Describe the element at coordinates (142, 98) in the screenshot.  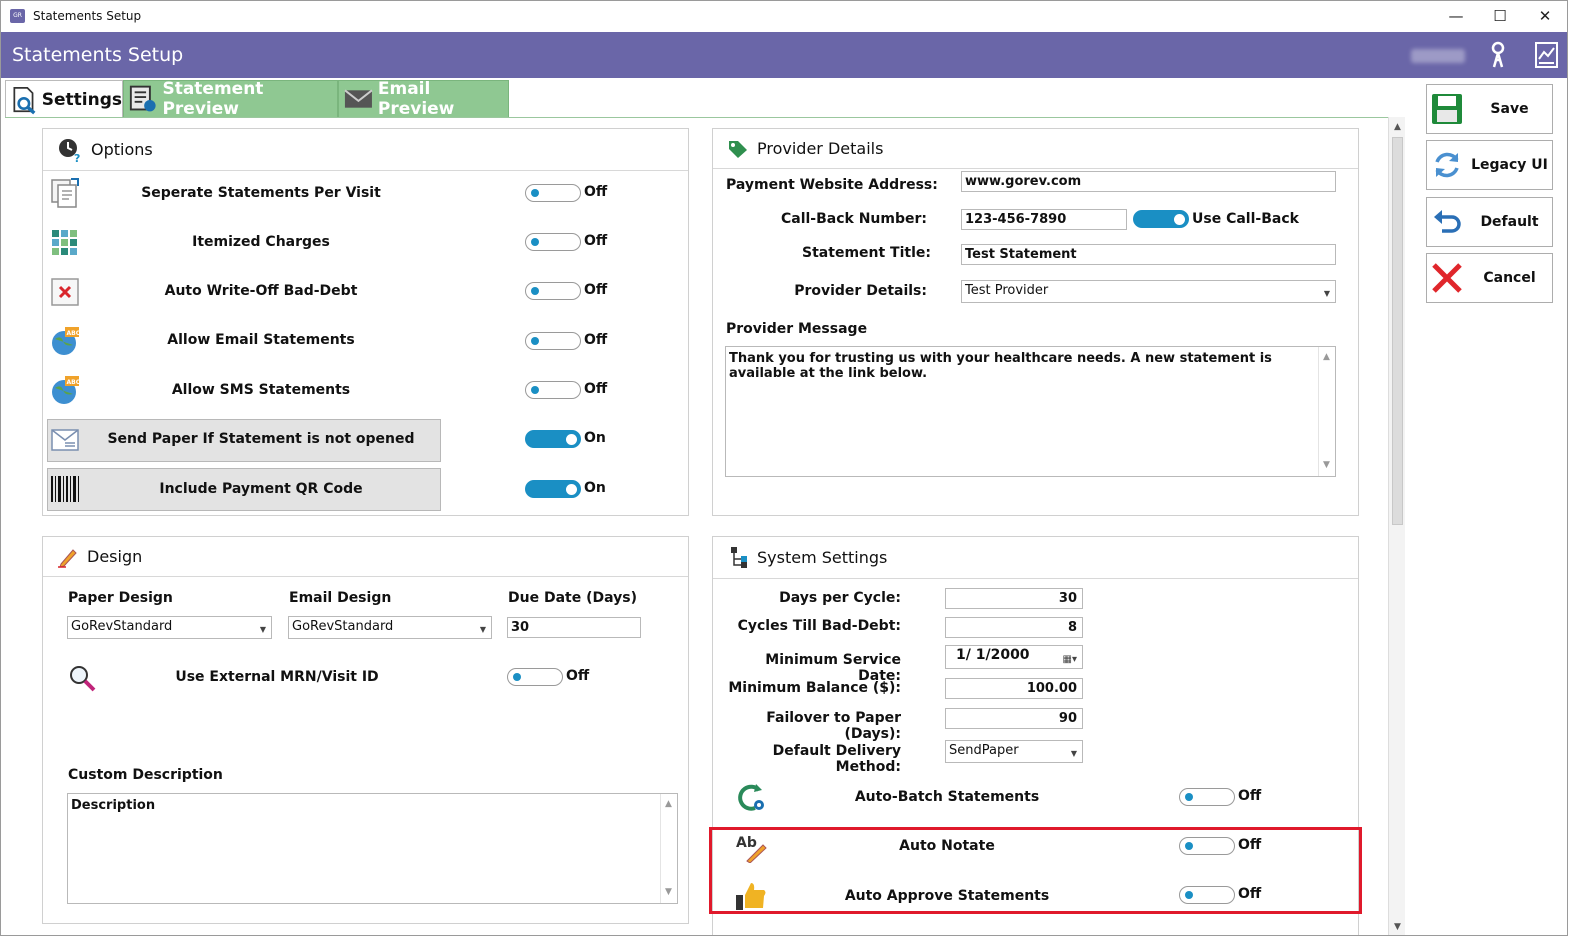
I see `statement-preview-icon` at that location.